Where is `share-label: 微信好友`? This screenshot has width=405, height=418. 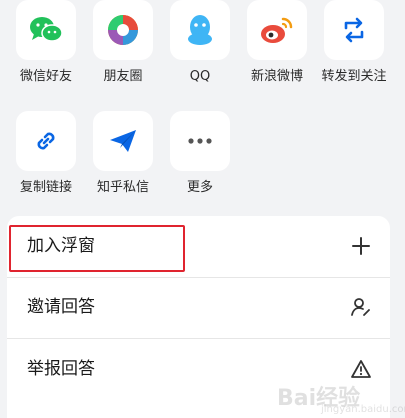 share-label: 微信好友 is located at coordinates (45, 76).